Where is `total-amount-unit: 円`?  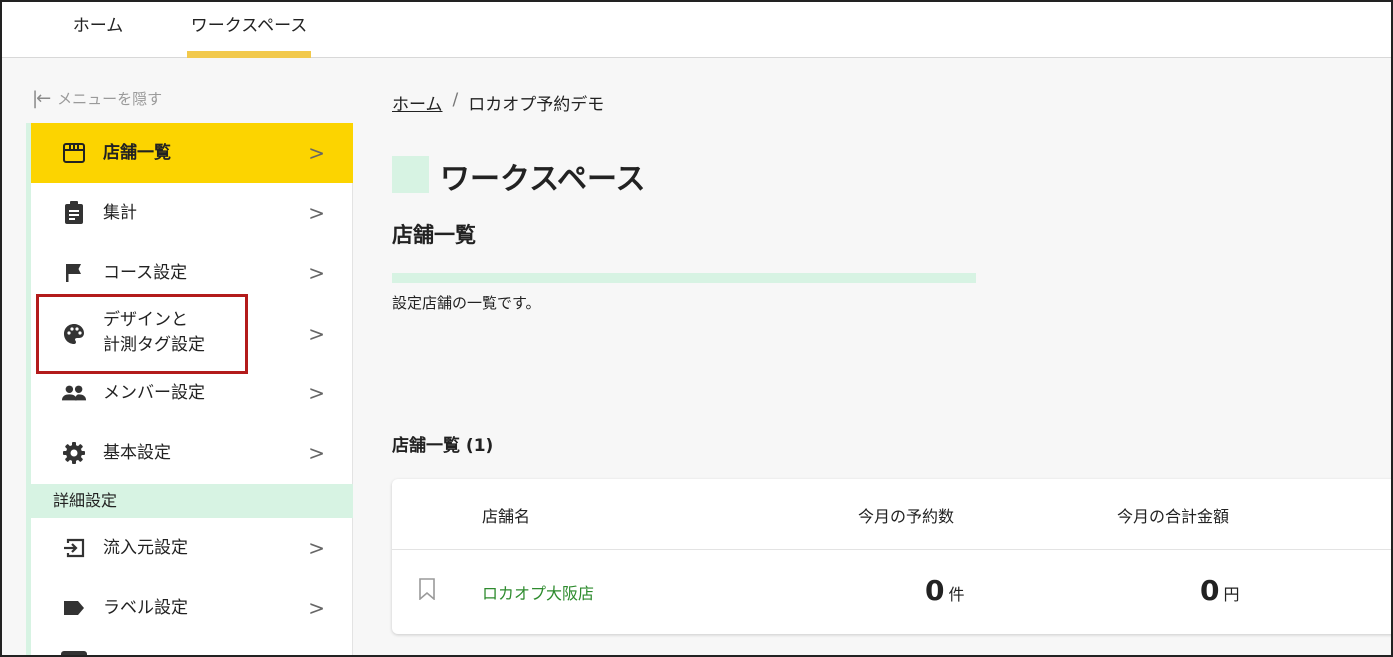
total-amount-unit: 円 is located at coordinates (1231, 594).